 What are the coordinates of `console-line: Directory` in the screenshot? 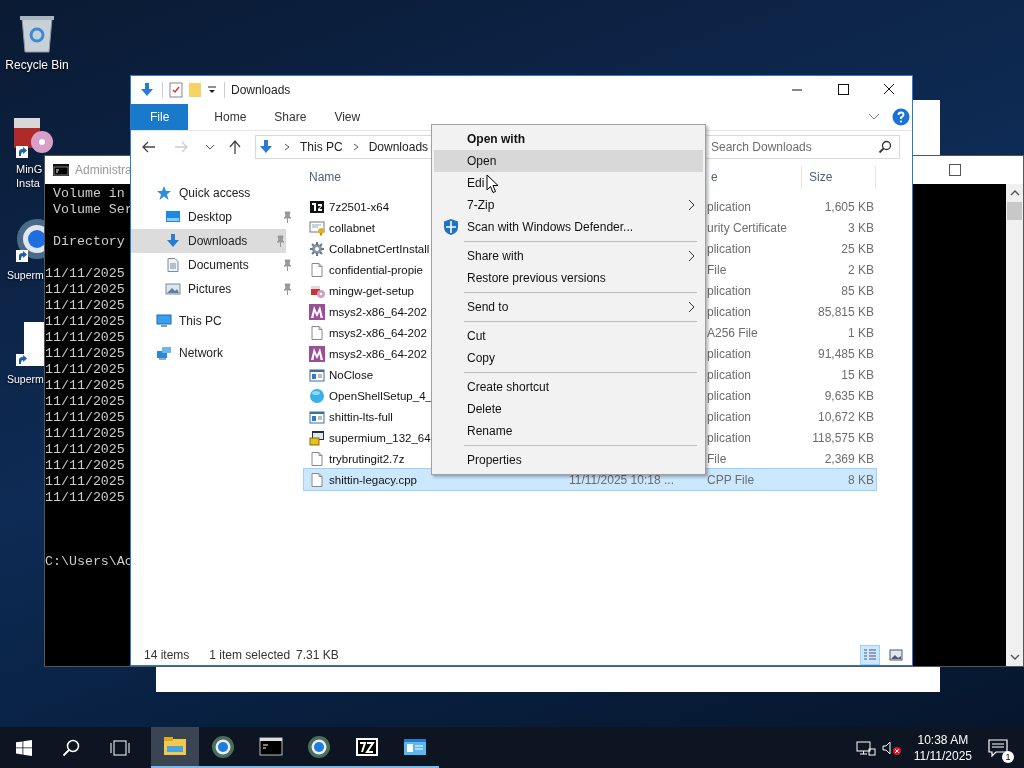 It's located at (88, 242).